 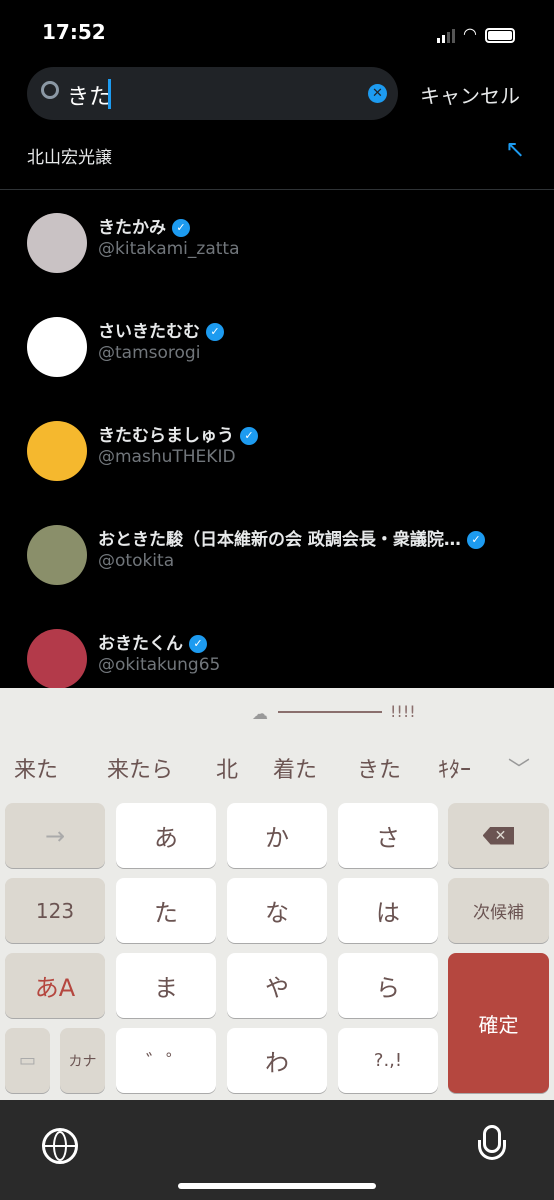 I want to click on status-time: 17:52, so click(x=74, y=32).